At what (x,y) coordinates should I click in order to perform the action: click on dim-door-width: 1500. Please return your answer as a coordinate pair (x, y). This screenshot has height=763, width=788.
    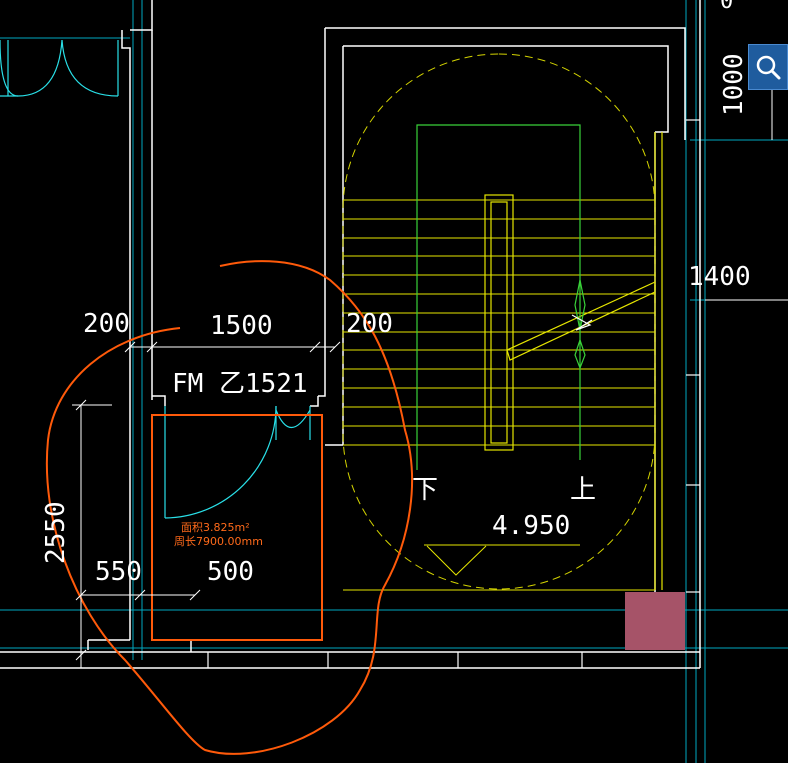
    Looking at the image, I should click on (241, 326).